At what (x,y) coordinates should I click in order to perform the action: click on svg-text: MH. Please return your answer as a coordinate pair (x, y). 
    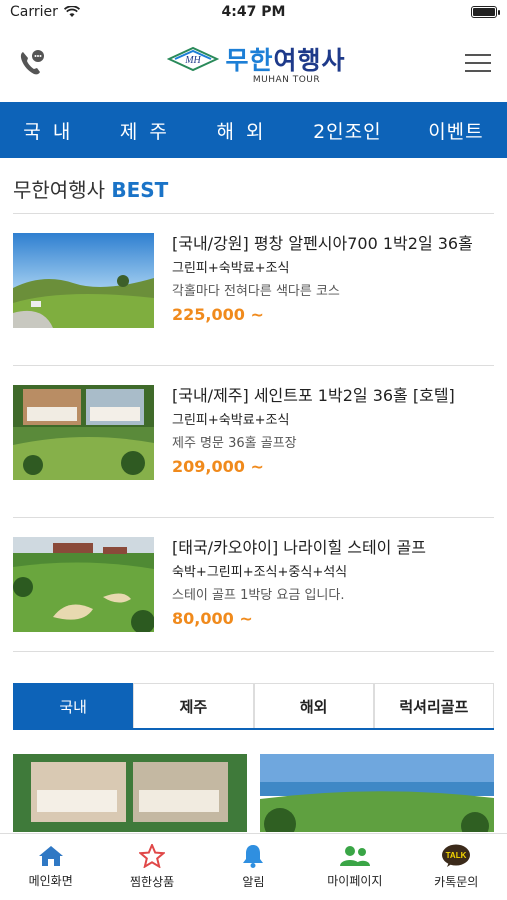
    Looking at the image, I should click on (193, 60).